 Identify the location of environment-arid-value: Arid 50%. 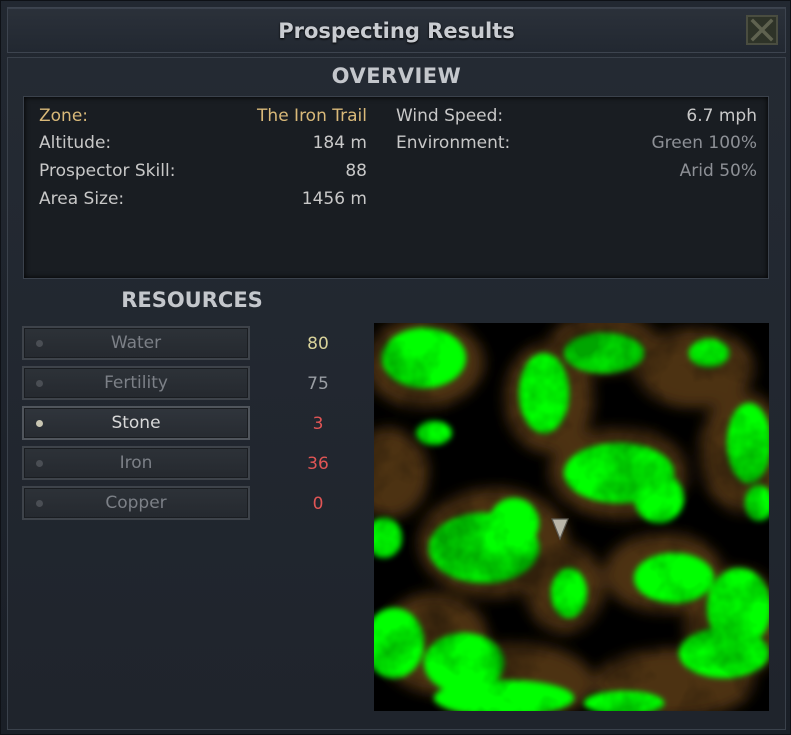
(718, 171).